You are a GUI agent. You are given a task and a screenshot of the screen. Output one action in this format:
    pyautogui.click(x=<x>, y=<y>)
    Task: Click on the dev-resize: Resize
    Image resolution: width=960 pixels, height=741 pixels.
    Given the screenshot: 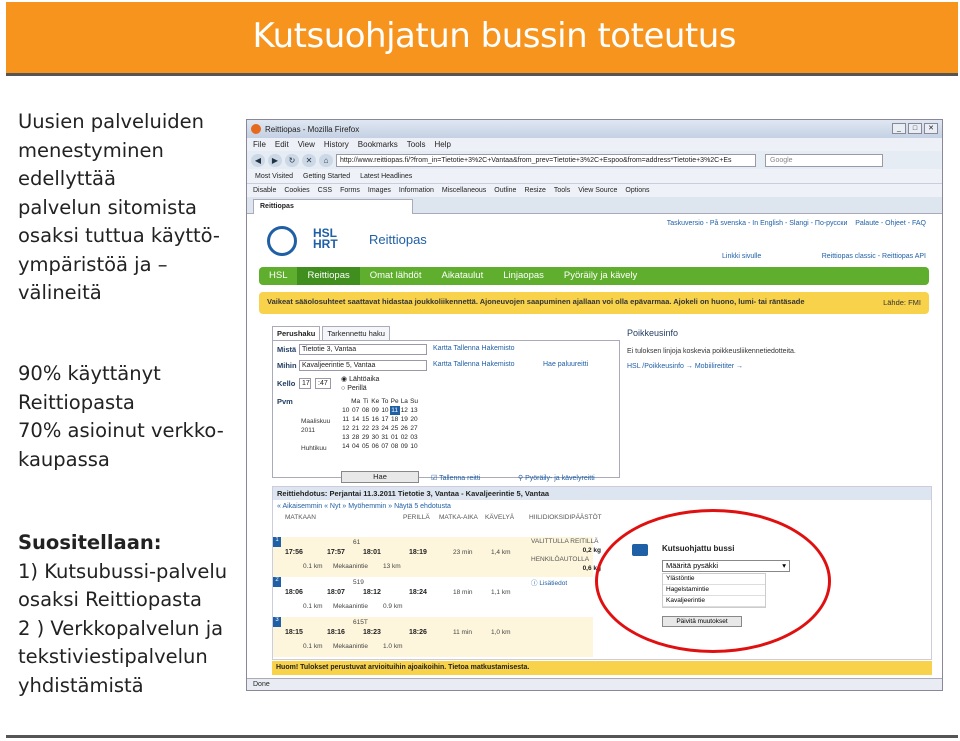 What is the action you would take?
    pyautogui.click(x=534, y=190)
    